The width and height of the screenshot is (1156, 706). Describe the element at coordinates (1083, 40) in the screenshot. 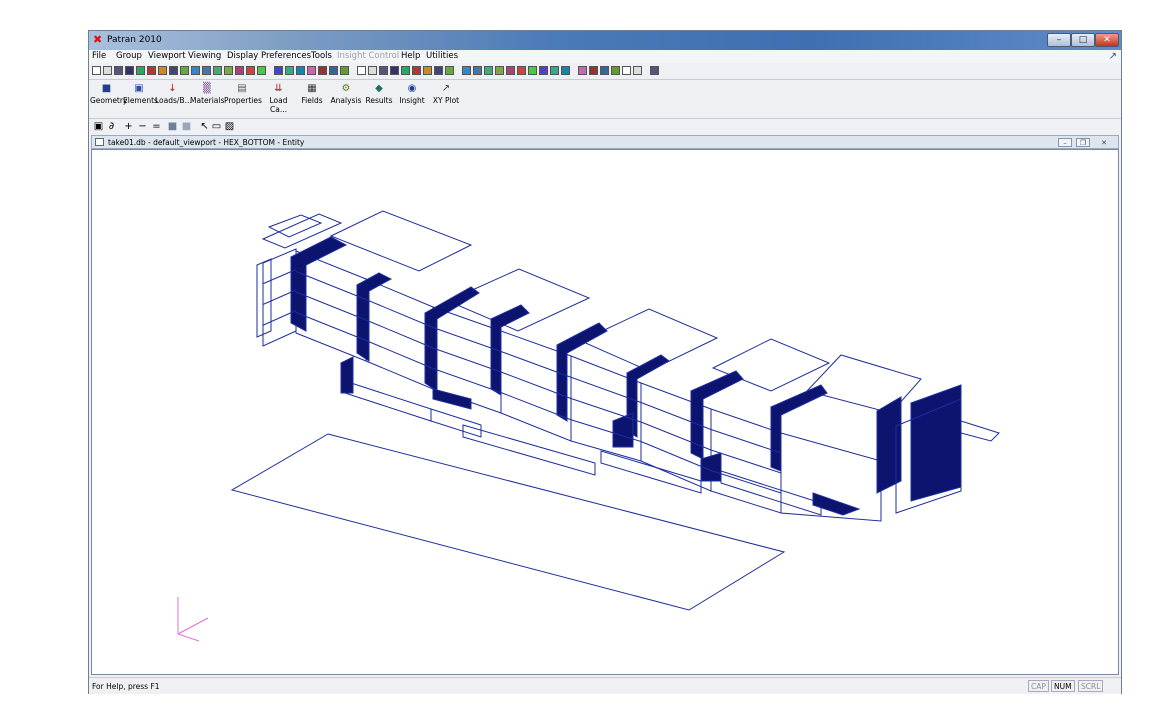

I see `maximize-button: □` at that location.